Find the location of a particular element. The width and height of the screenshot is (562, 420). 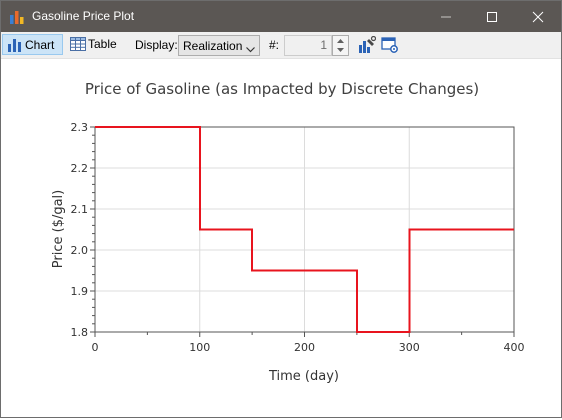

display-select: Realization is located at coordinates (219, 45).